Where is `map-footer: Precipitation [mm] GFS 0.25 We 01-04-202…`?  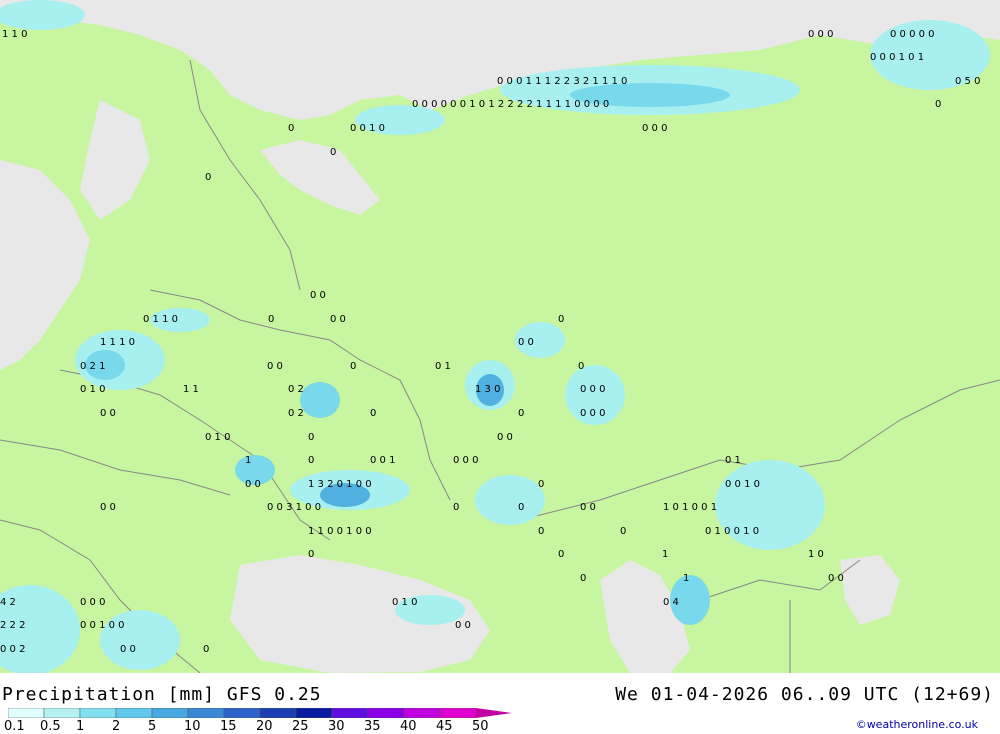
map-footer: Precipitation [mm] GFS 0.25 We 01-04-202… is located at coordinates (500, 703).